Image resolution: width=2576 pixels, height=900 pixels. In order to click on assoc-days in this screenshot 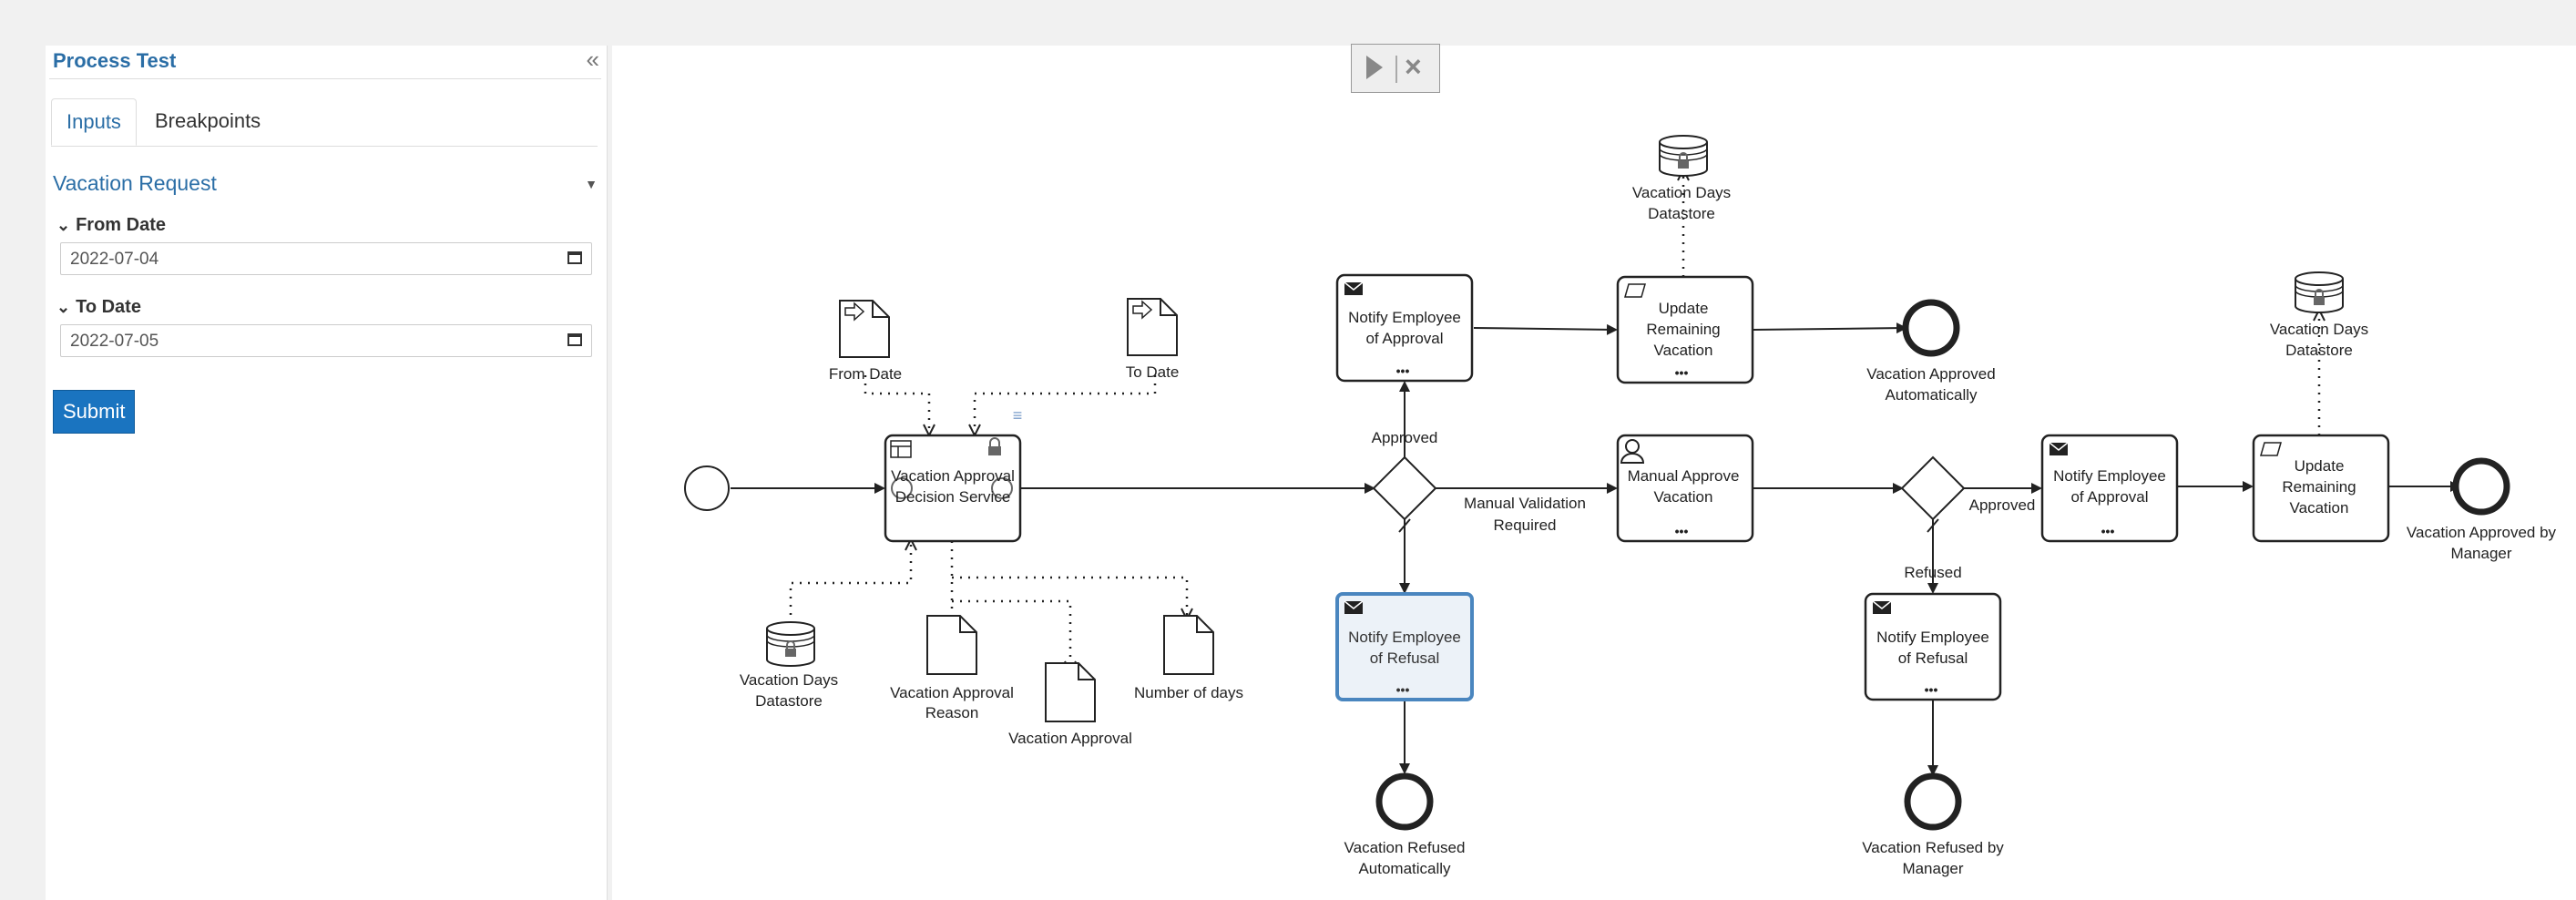, I will do `click(1069, 597)`.